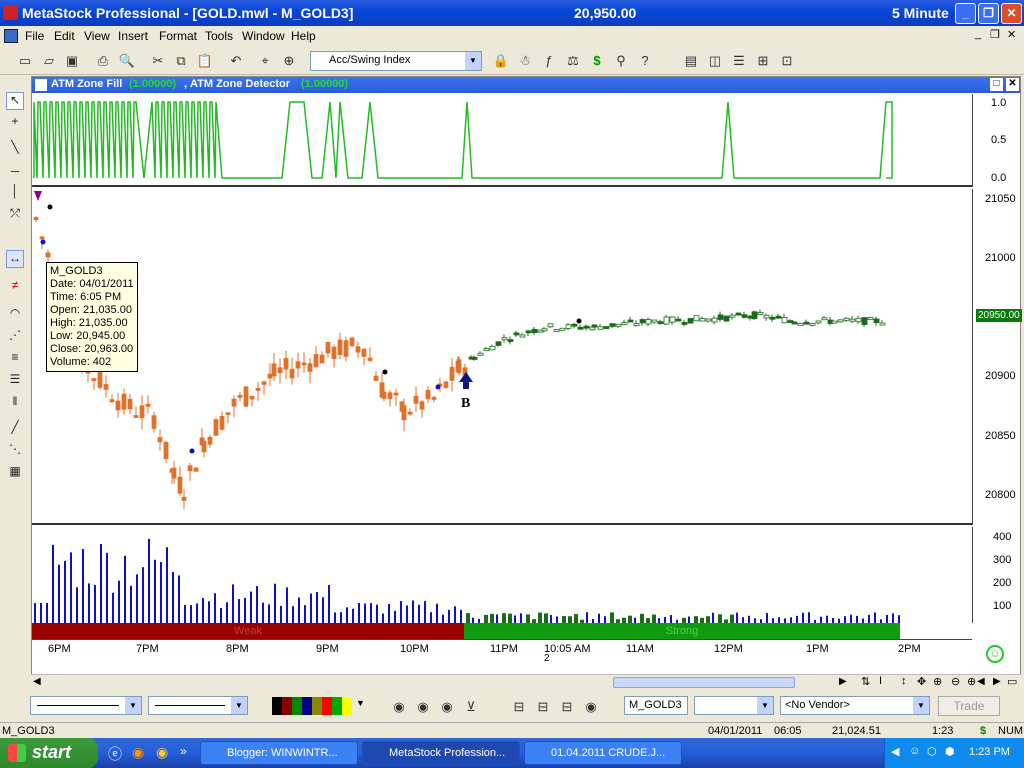  What do you see at coordinates (15, 429) in the screenshot?
I see `line-tool-icon: ╱` at bounding box center [15, 429].